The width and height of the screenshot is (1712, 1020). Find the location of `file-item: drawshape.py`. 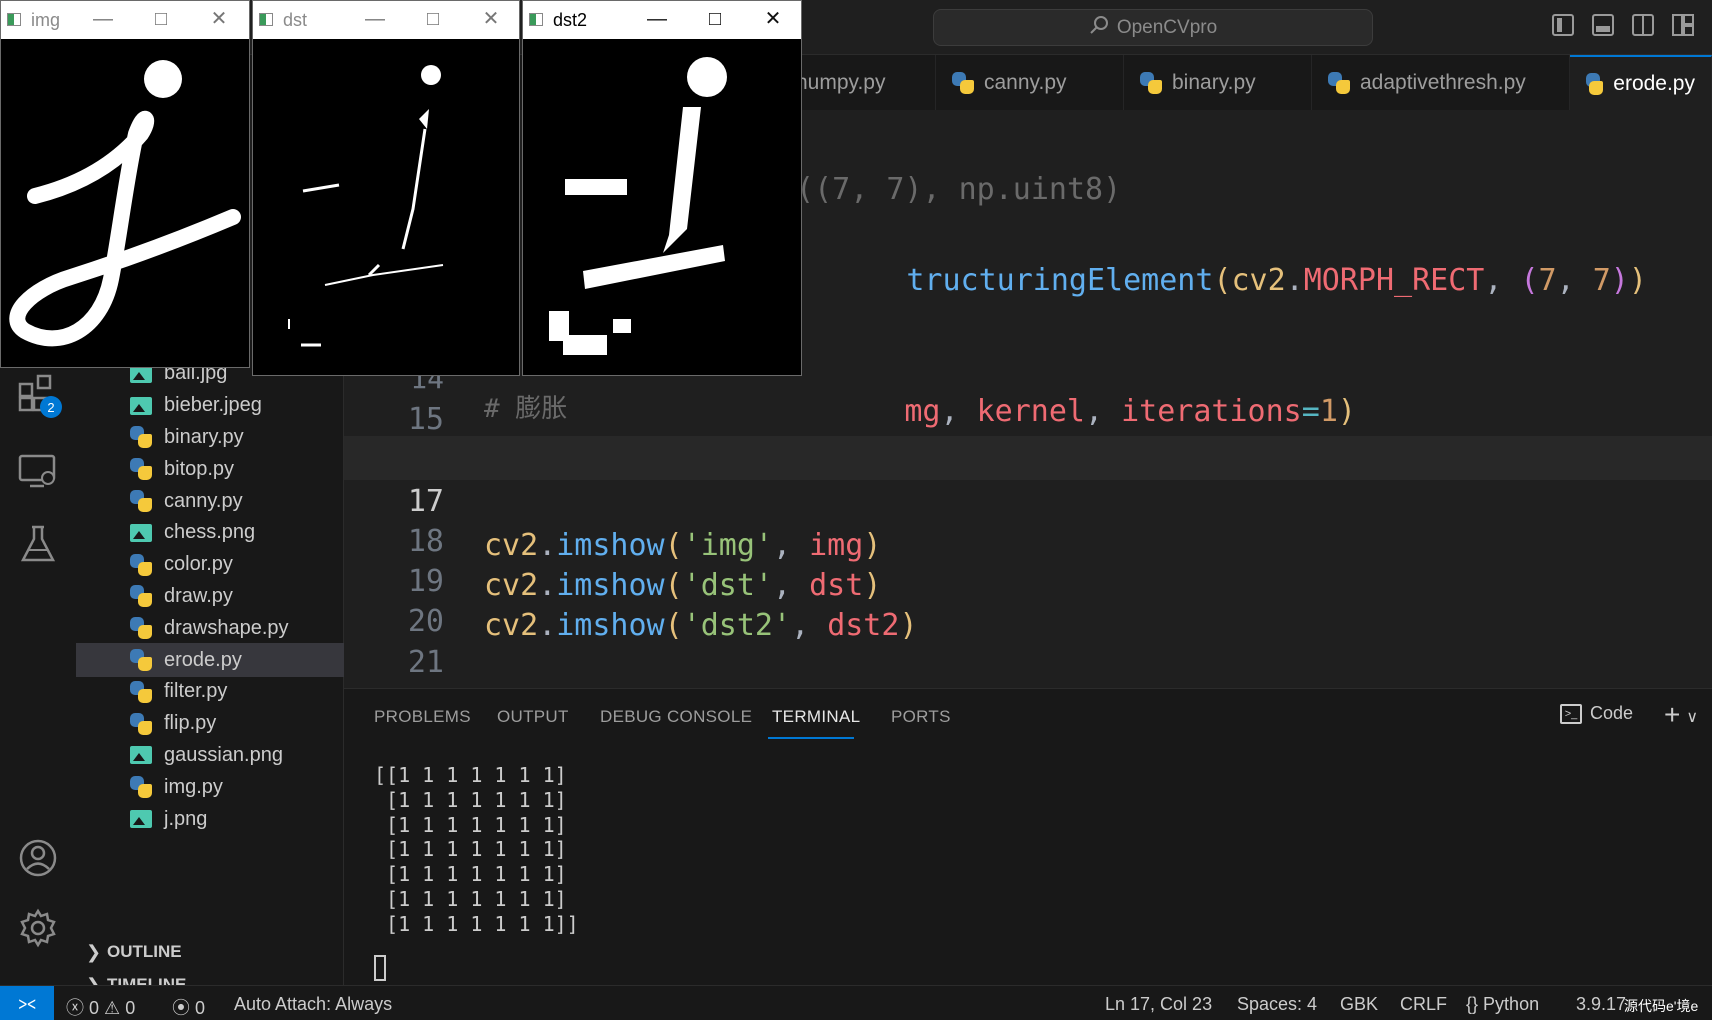

file-item: drawshape.py is located at coordinates (210, 628).